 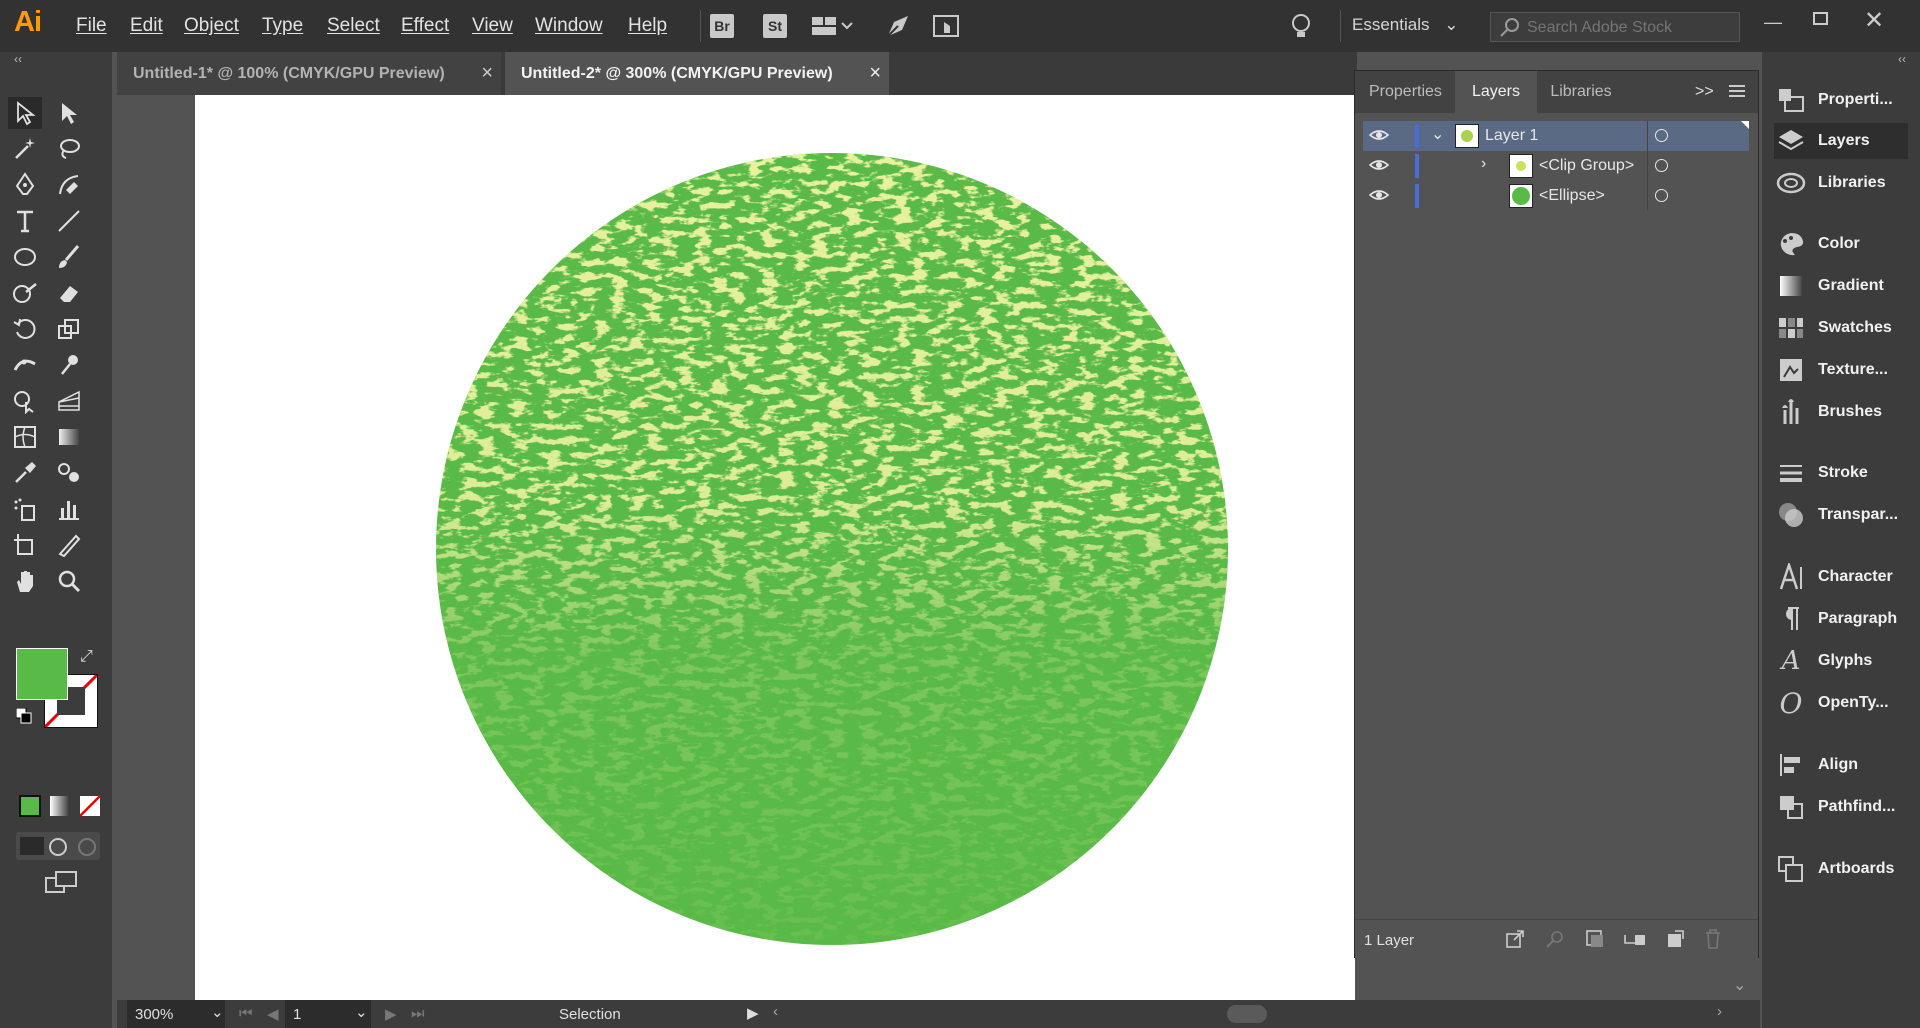 I want to click on draw-normal-icon, so click(x=32, y=846).